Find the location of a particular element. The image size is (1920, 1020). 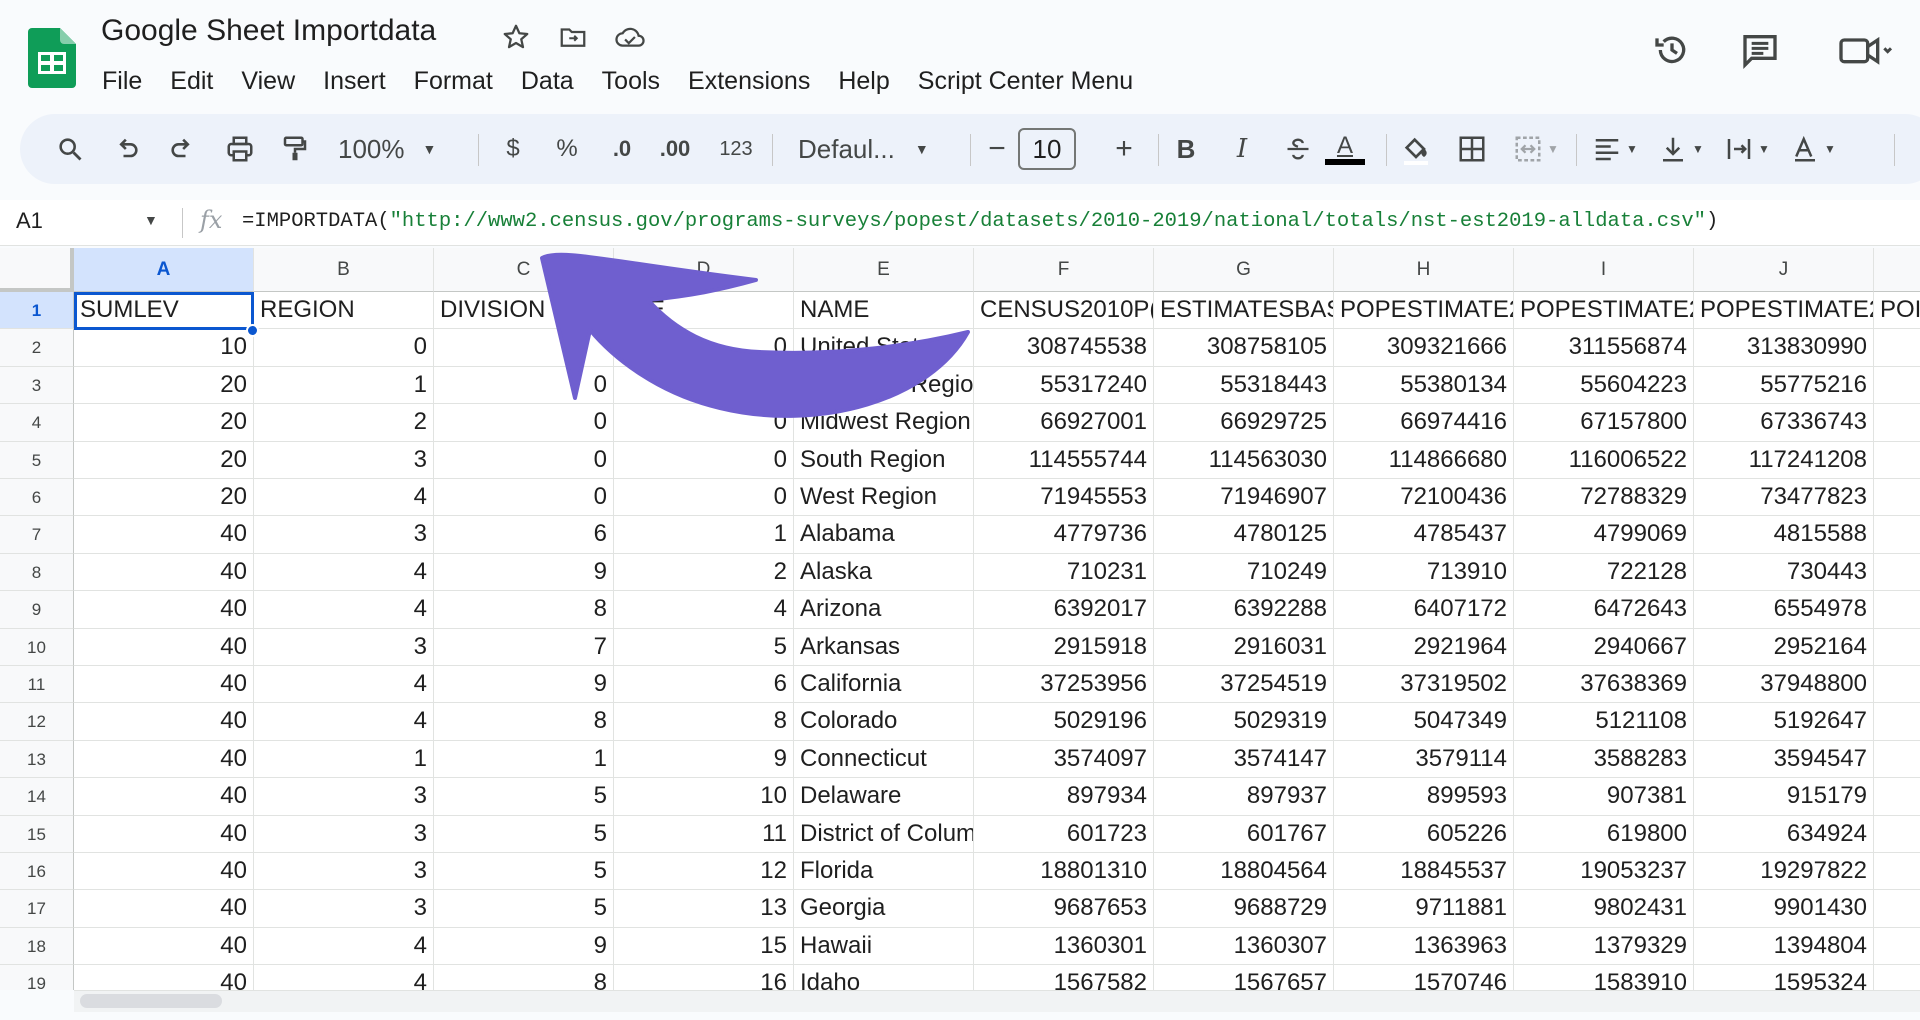

row-header-6: 6 is located at coordinates (37, 498).